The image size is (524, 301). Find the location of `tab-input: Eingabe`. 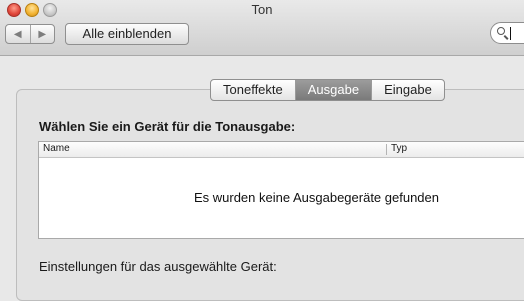

tab-input: Eingabe is located at coordinates (407, 90).